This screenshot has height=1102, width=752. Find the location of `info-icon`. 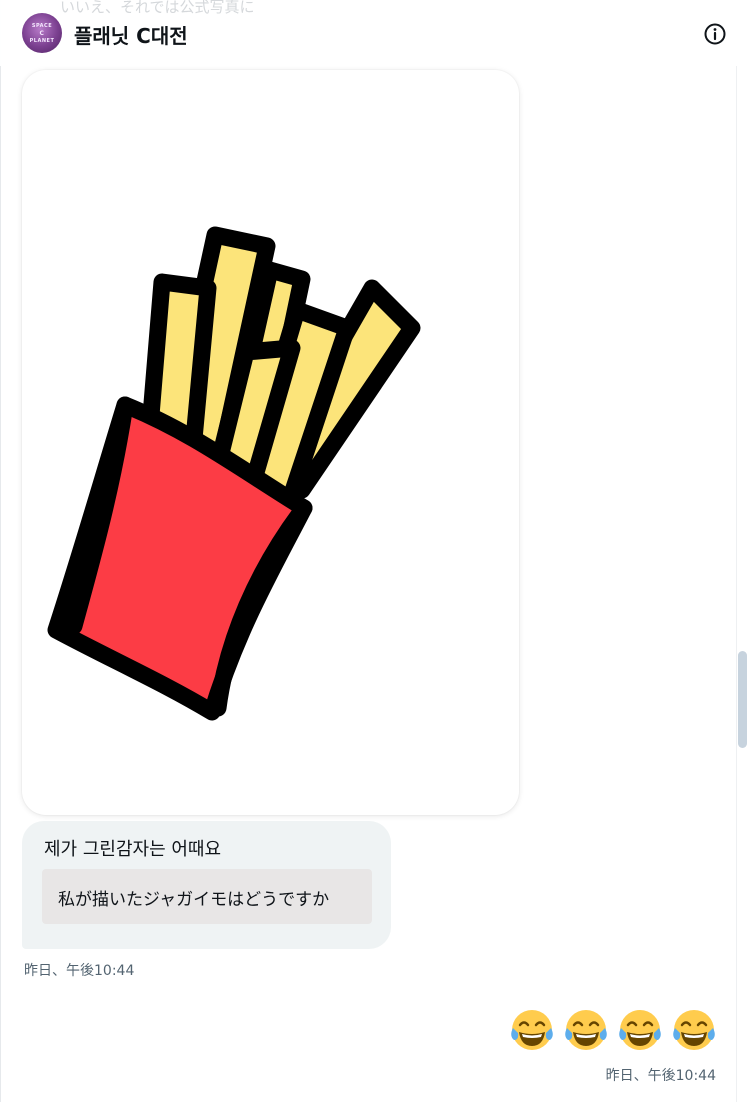

info-icon is located at coordinates (715, 34).